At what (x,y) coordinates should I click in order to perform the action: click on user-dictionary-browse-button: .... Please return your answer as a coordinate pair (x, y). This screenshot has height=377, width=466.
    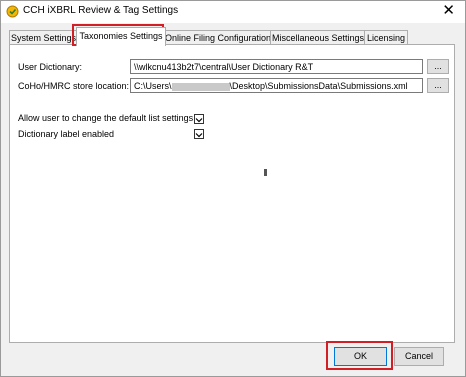
    Looking at the image, I should click on (438, 66).